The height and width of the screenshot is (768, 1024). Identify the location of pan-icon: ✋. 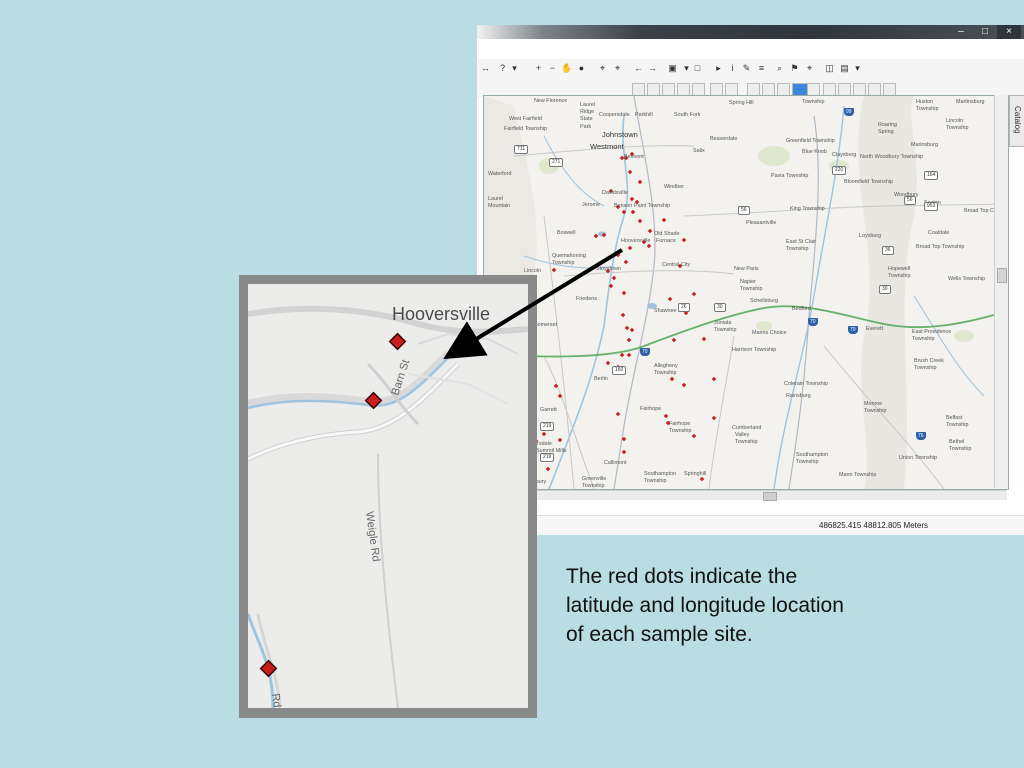
(566, 68).